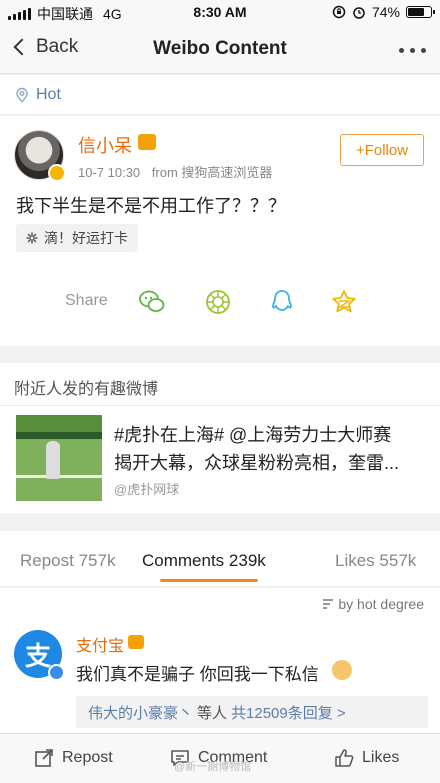 The image size is (440, 783). Describe the element at coordinates (288, 712) in the screenshot. I see `reply-count: 共12509条回复 >` at that location.